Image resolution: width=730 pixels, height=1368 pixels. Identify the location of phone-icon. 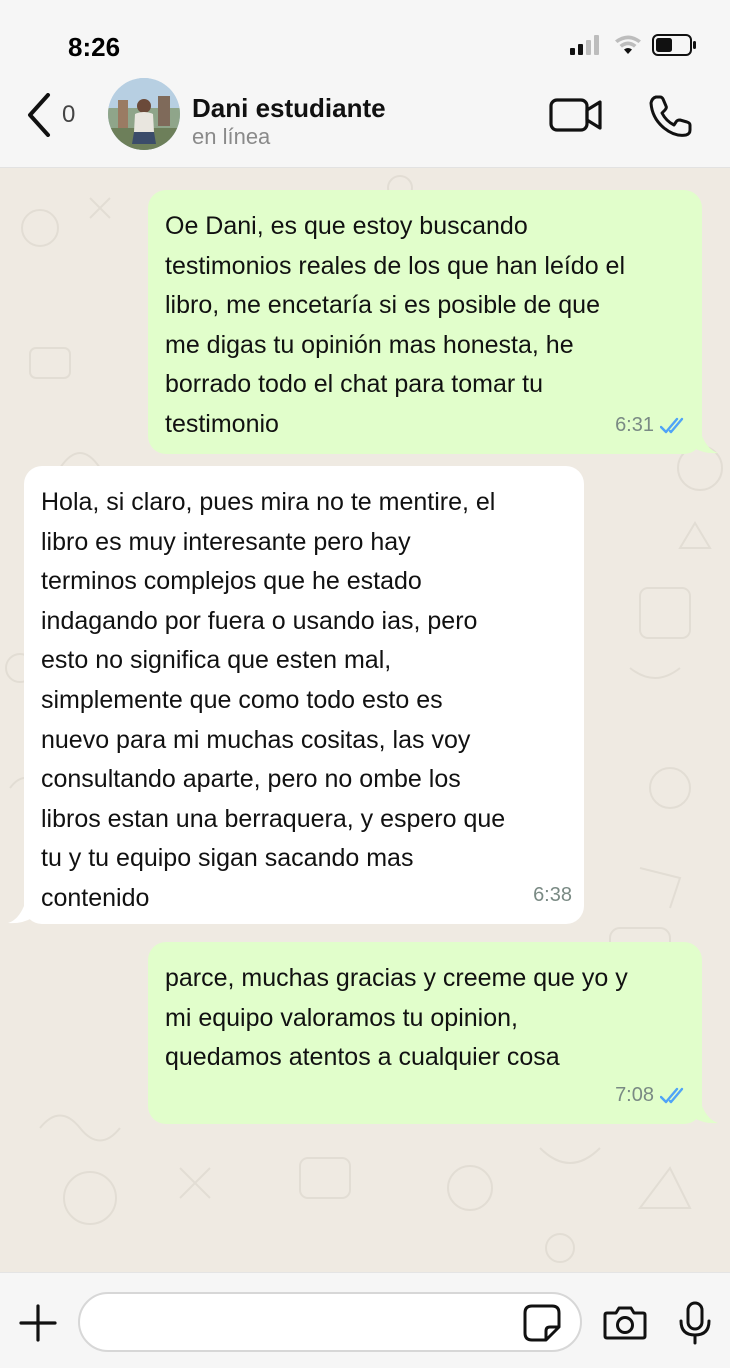
(671, 116).